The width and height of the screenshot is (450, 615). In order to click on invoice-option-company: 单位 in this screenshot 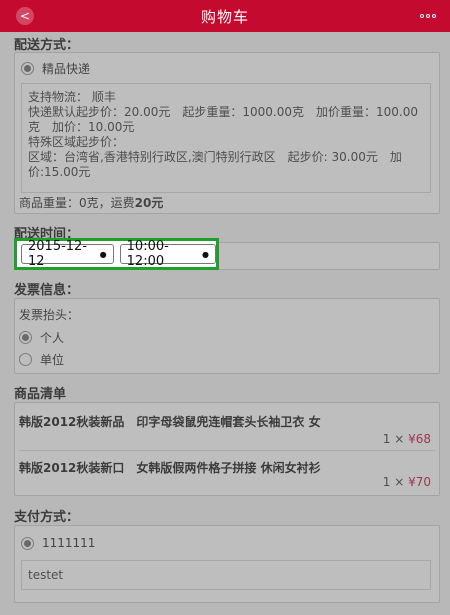, I will do `click(41, 359)`.